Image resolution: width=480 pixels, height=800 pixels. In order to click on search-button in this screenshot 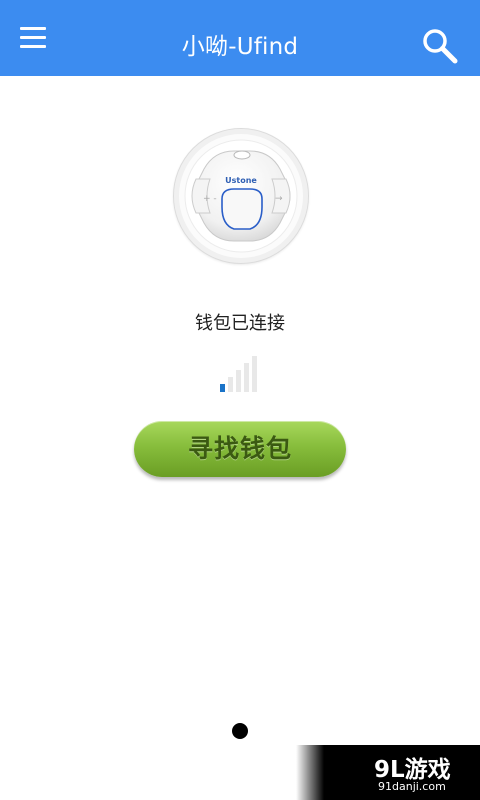, I will do `click(442, 48)`.